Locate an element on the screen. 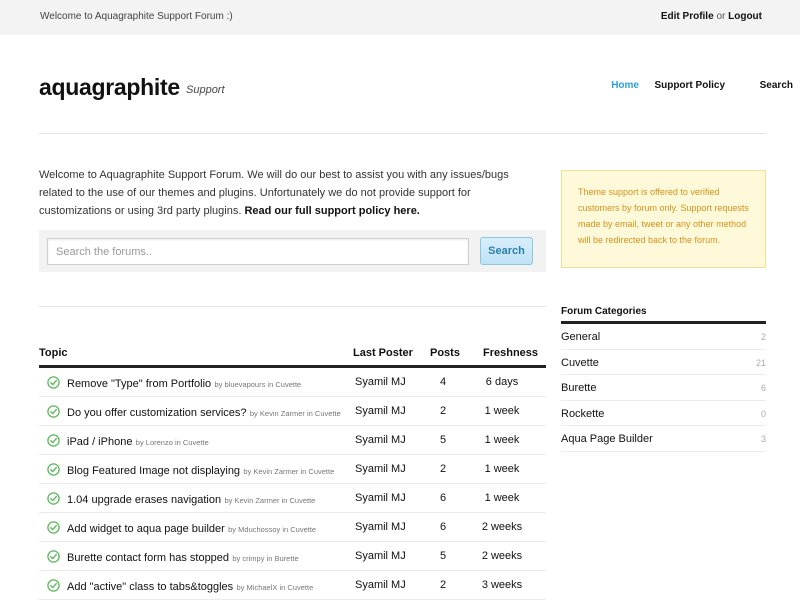 The image size is (800, 600). category-item: Cuvette 21 is located at coordinates (663, 362).